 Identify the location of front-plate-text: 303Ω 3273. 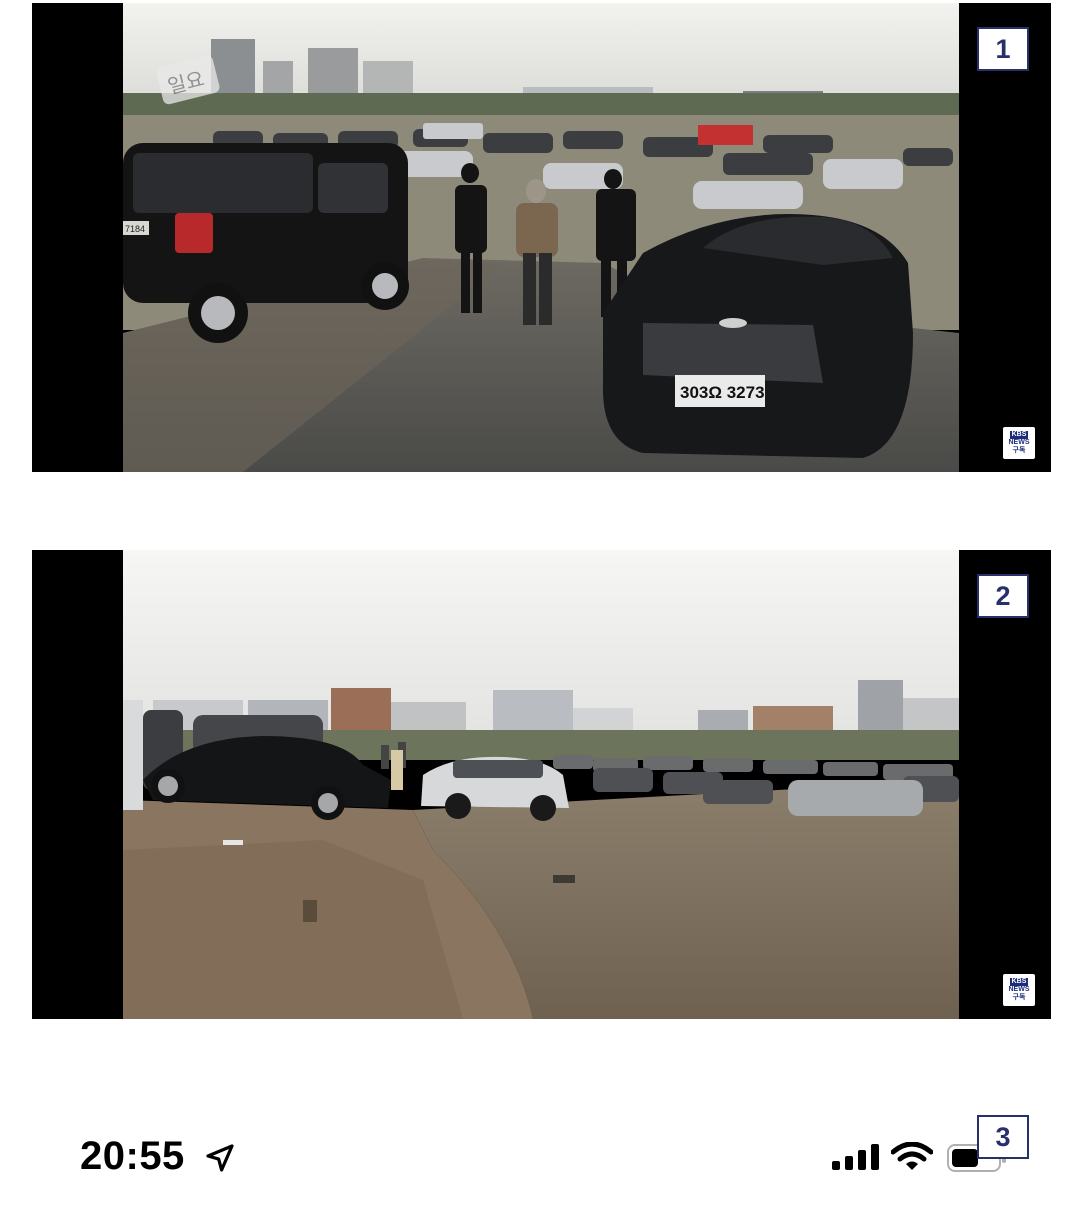
(722, 392).